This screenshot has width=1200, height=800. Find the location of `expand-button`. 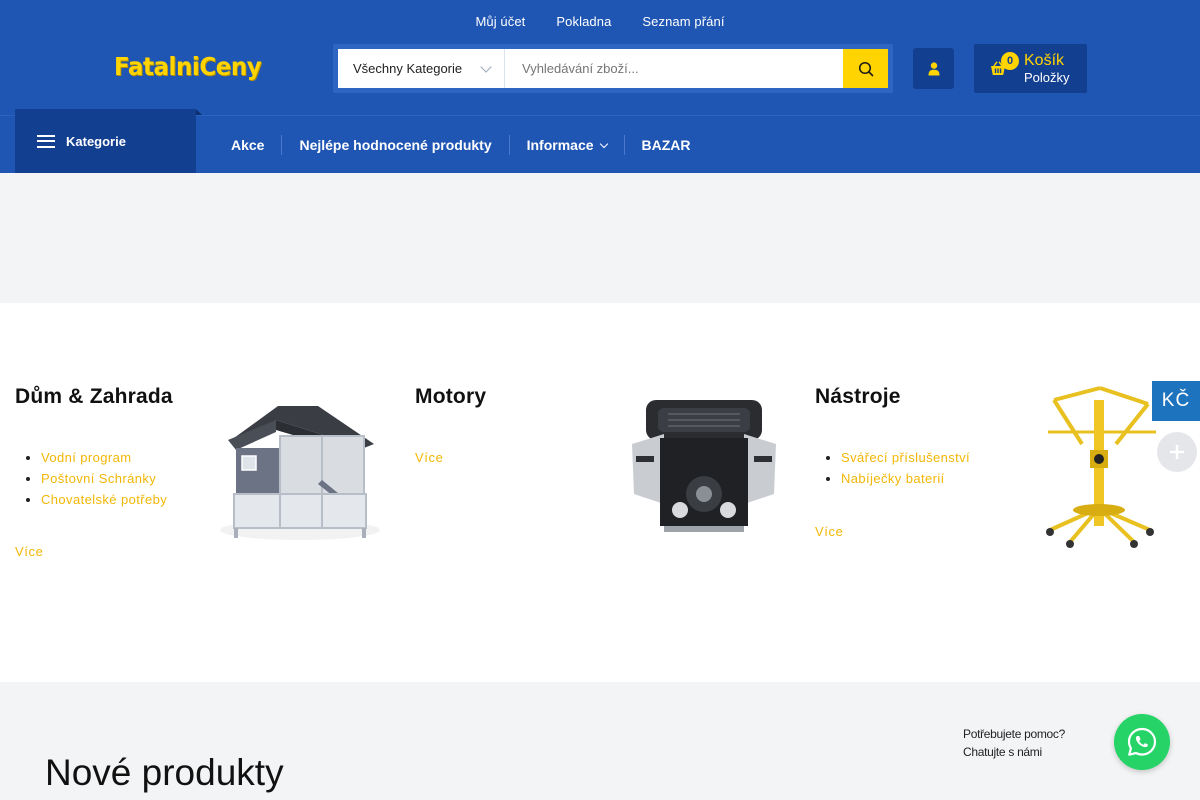

expand-button is located at coordinates (1177, 452).